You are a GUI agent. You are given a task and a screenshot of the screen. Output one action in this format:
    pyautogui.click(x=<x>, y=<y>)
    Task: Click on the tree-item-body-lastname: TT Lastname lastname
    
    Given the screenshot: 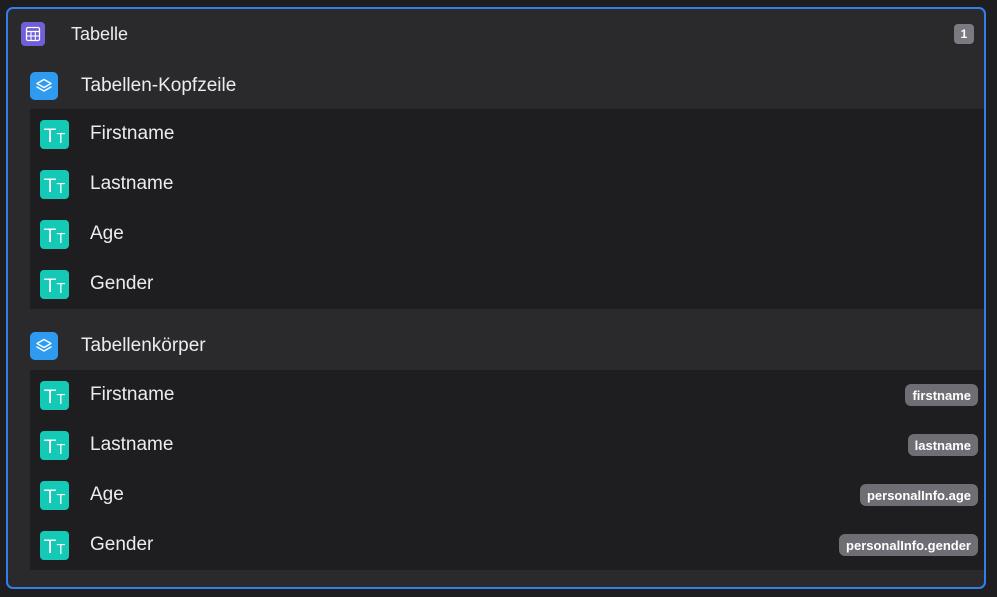 What is the action you would take?
    pyautogui.click(x=512, y=445)
    